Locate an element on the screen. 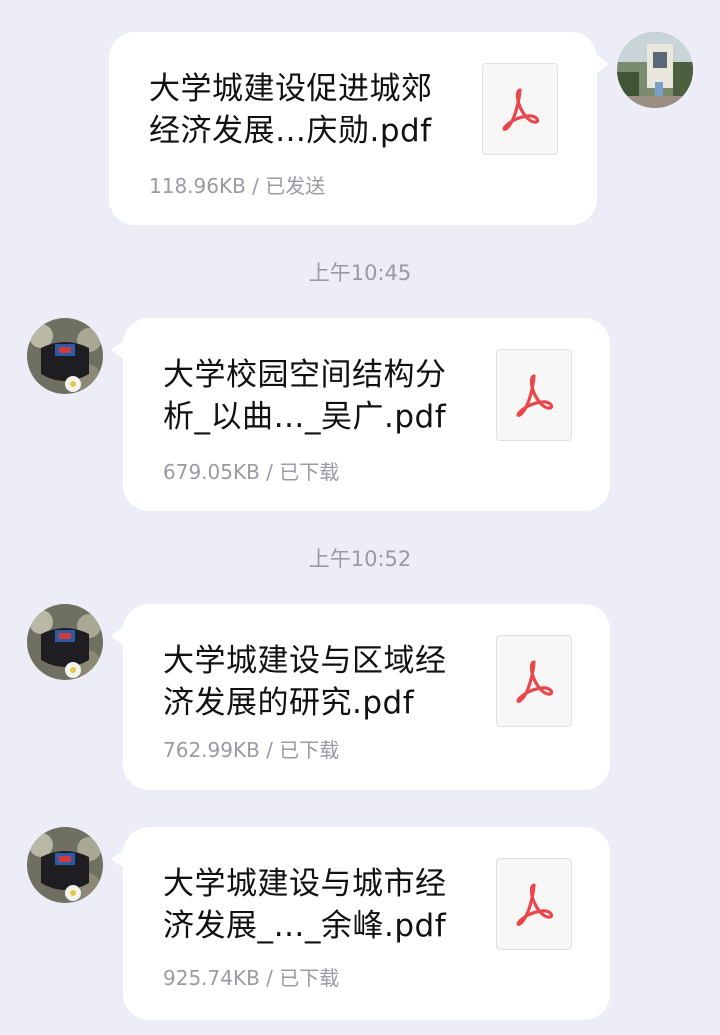  timestamp: 上午10:52 is located at coordinates (360, 559).